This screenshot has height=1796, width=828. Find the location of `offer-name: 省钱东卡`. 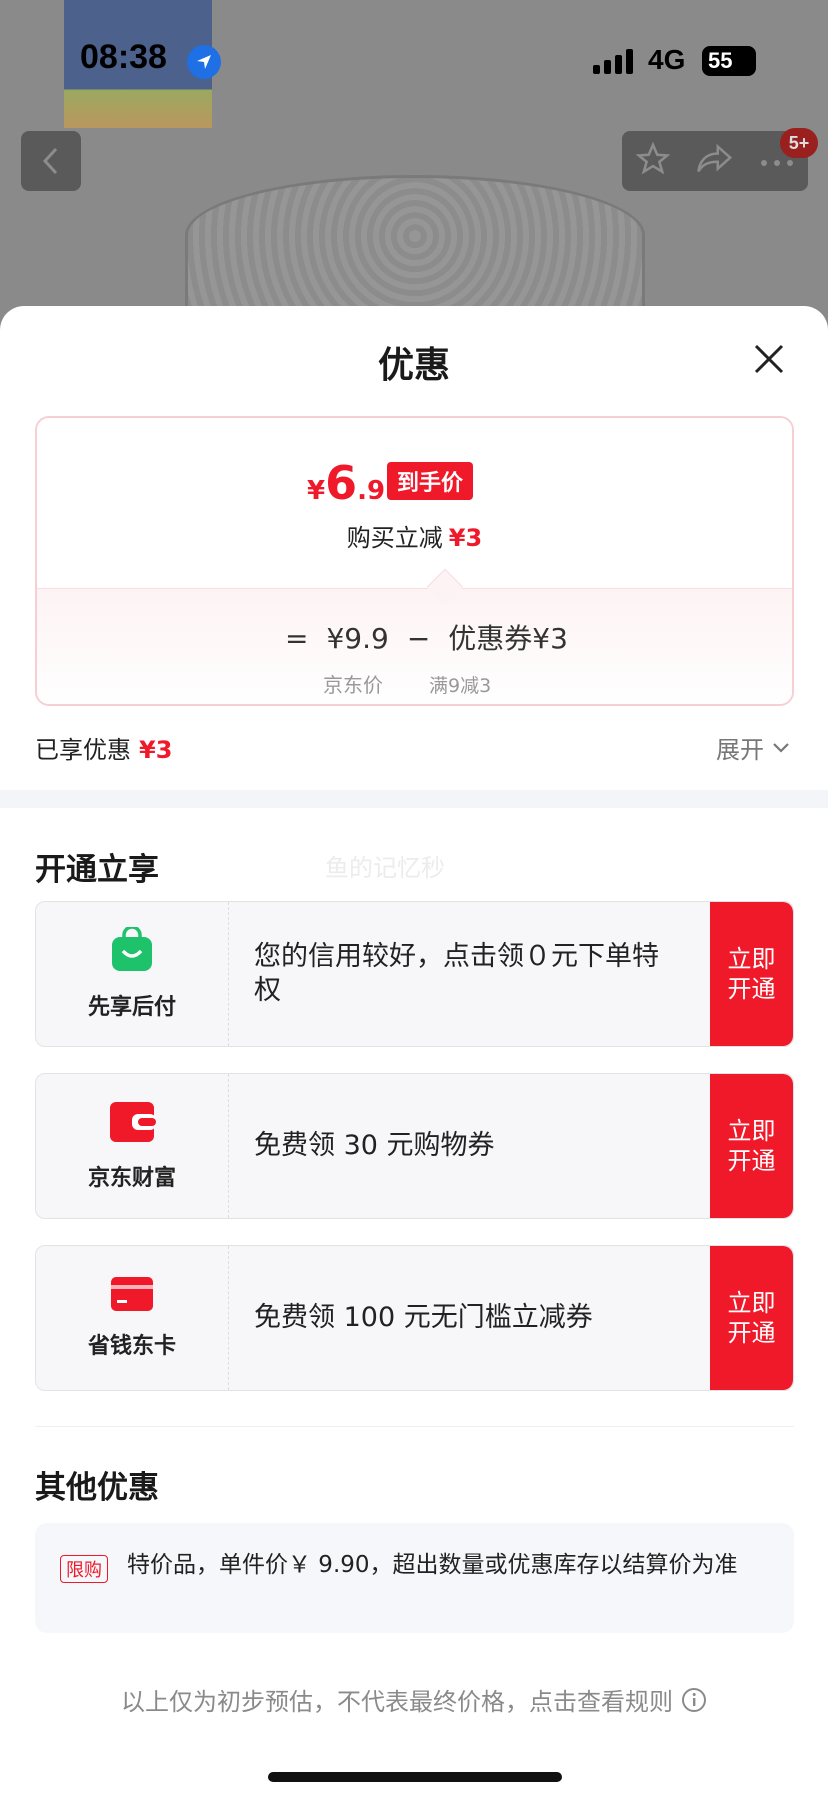

offer-name: 省钱东卡 is located at coordinates (131, 1346).